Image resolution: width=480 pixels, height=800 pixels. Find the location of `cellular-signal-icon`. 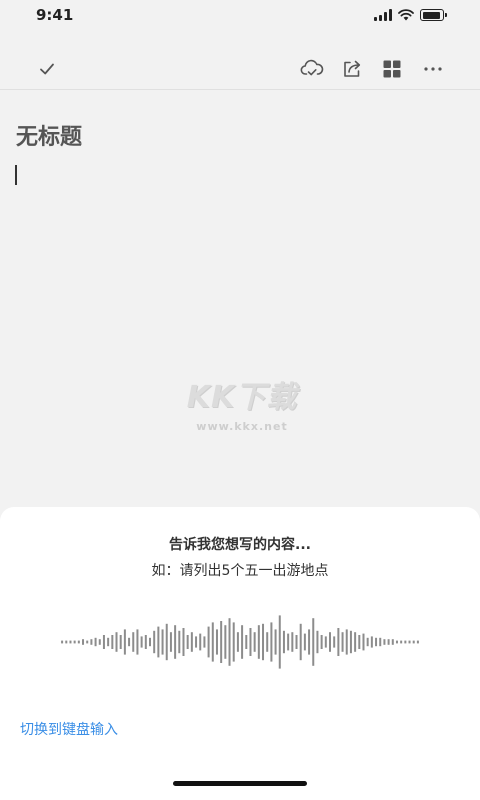

cellular-signal-icon is located at coordinates (383, 15).